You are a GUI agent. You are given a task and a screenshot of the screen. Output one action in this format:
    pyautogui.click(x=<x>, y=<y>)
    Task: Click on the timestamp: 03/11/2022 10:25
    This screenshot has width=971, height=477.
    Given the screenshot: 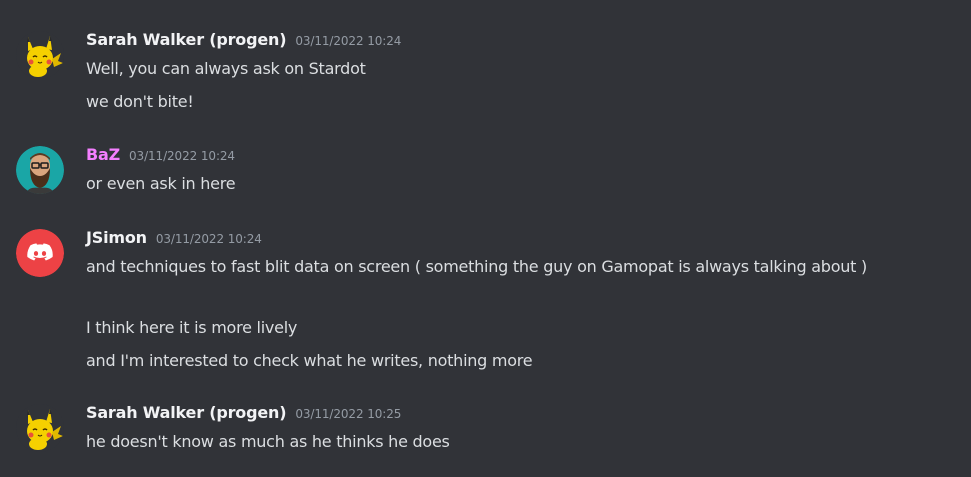 What is the action you would take?
    pyautogui.click(x=348, y=414)
    